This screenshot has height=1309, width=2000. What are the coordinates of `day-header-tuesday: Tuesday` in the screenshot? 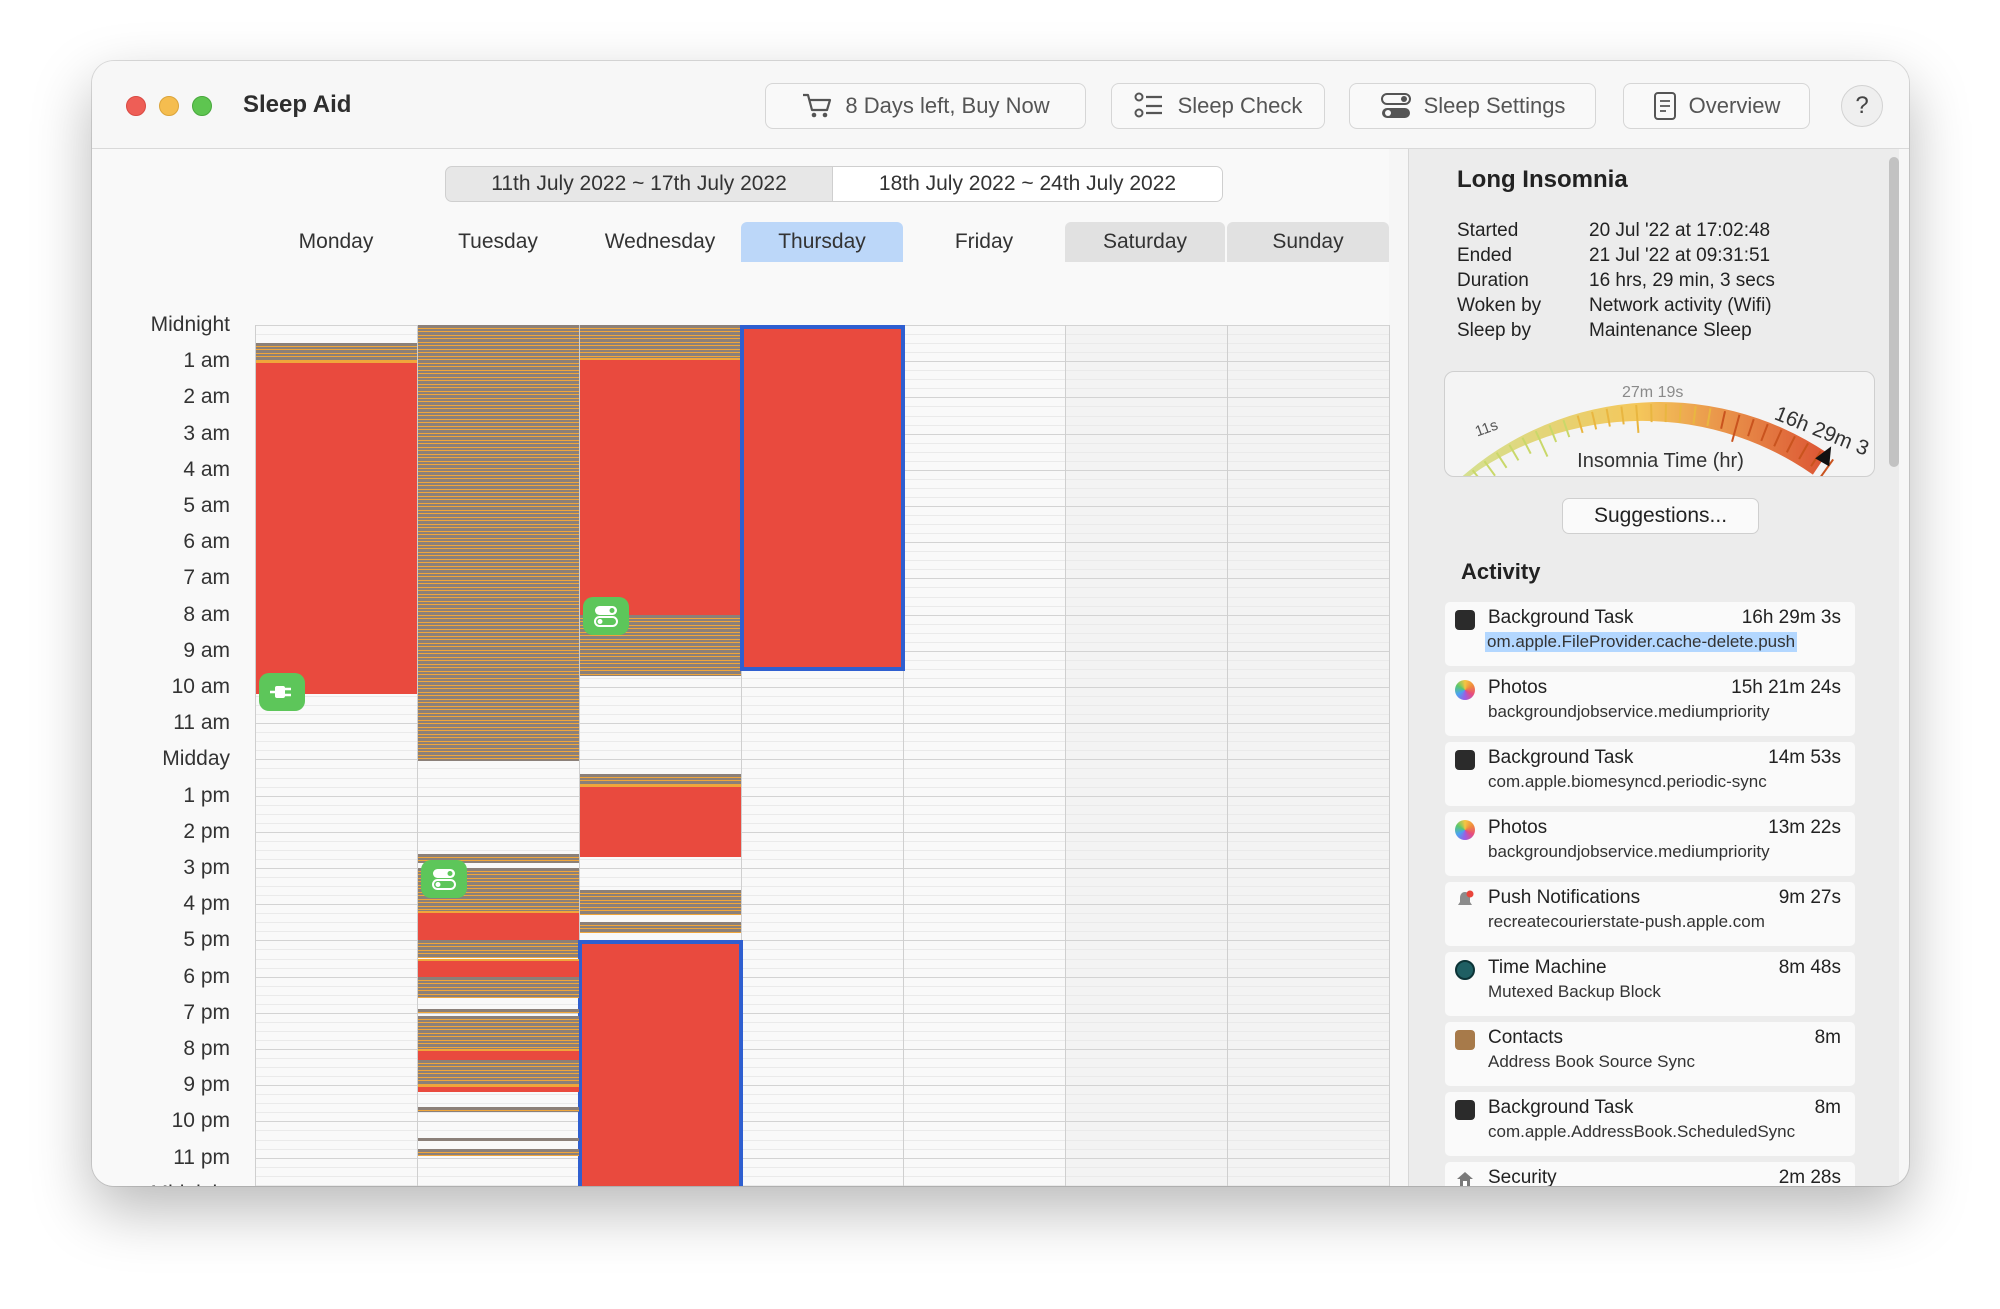 It's located at (498, 242).